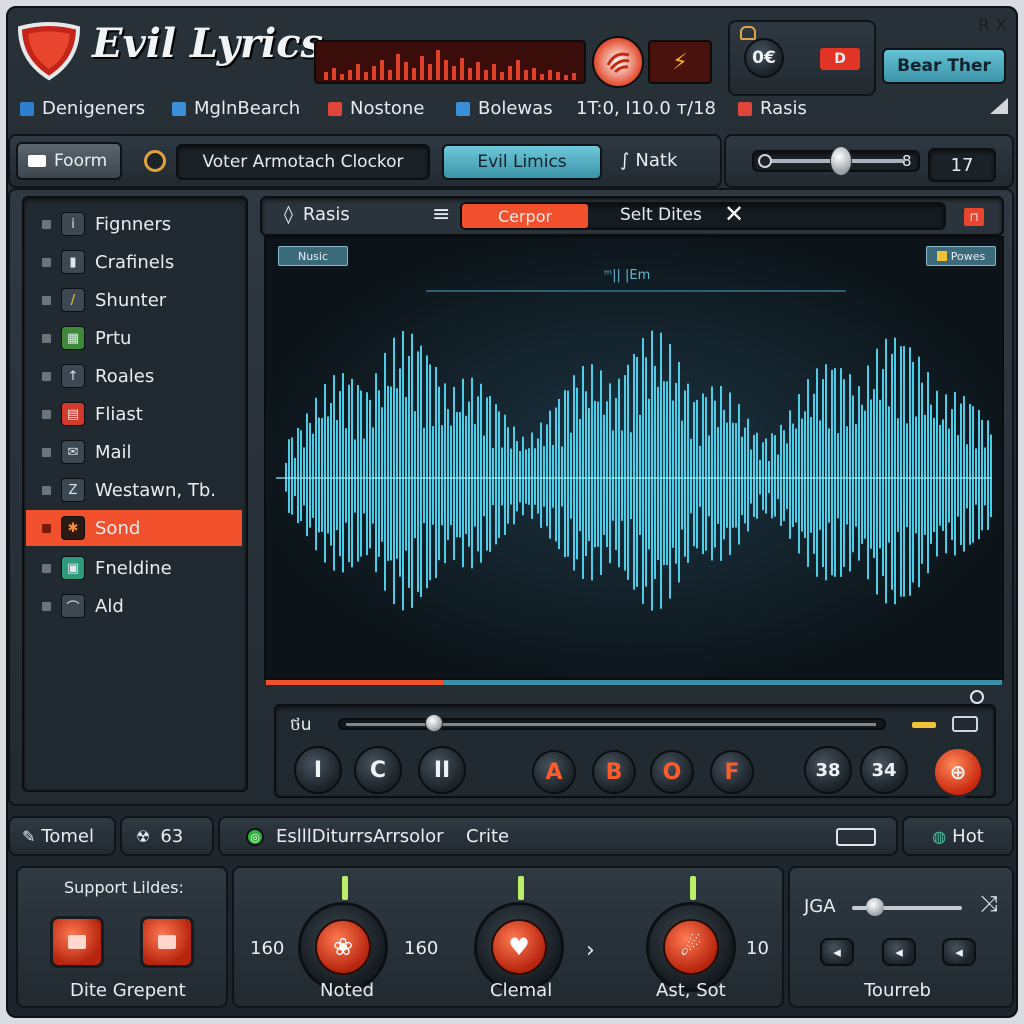 The height and width of the screenshot is (1024, 1024). I want to click on transport-button-o: O, so click(672, 772).